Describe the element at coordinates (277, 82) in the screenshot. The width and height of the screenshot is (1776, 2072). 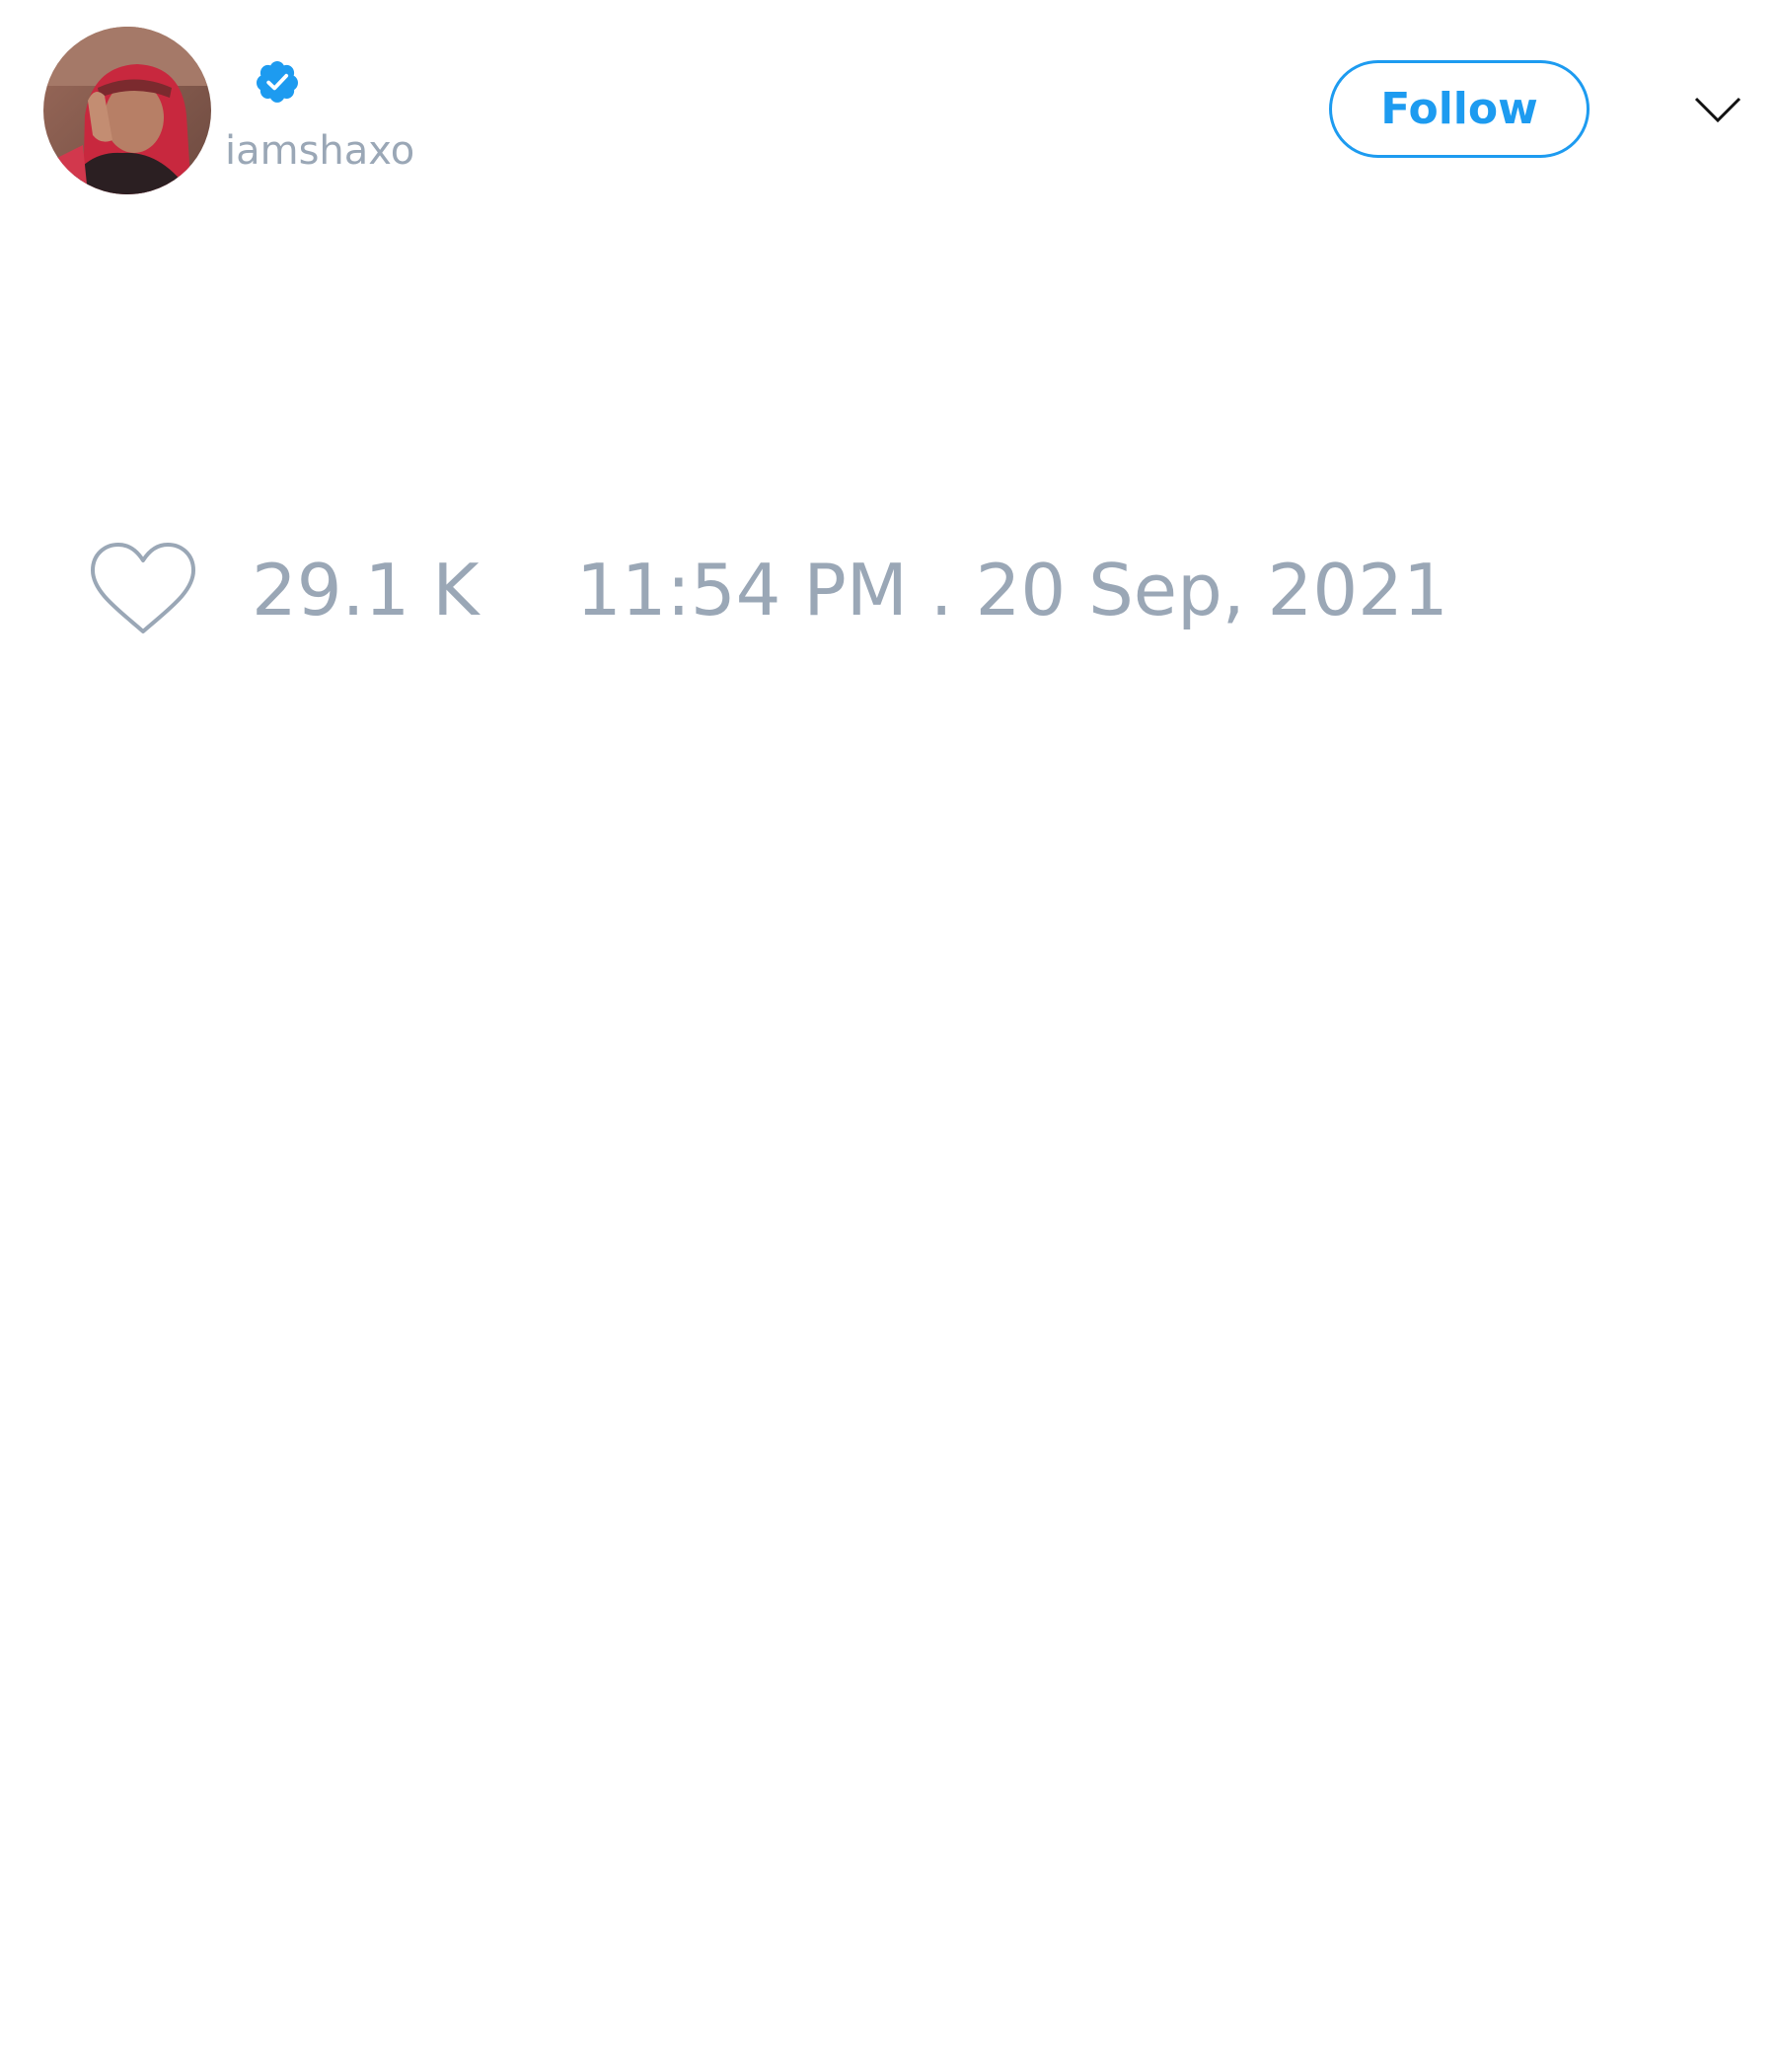
I see `verified-badge-icon` at that location.